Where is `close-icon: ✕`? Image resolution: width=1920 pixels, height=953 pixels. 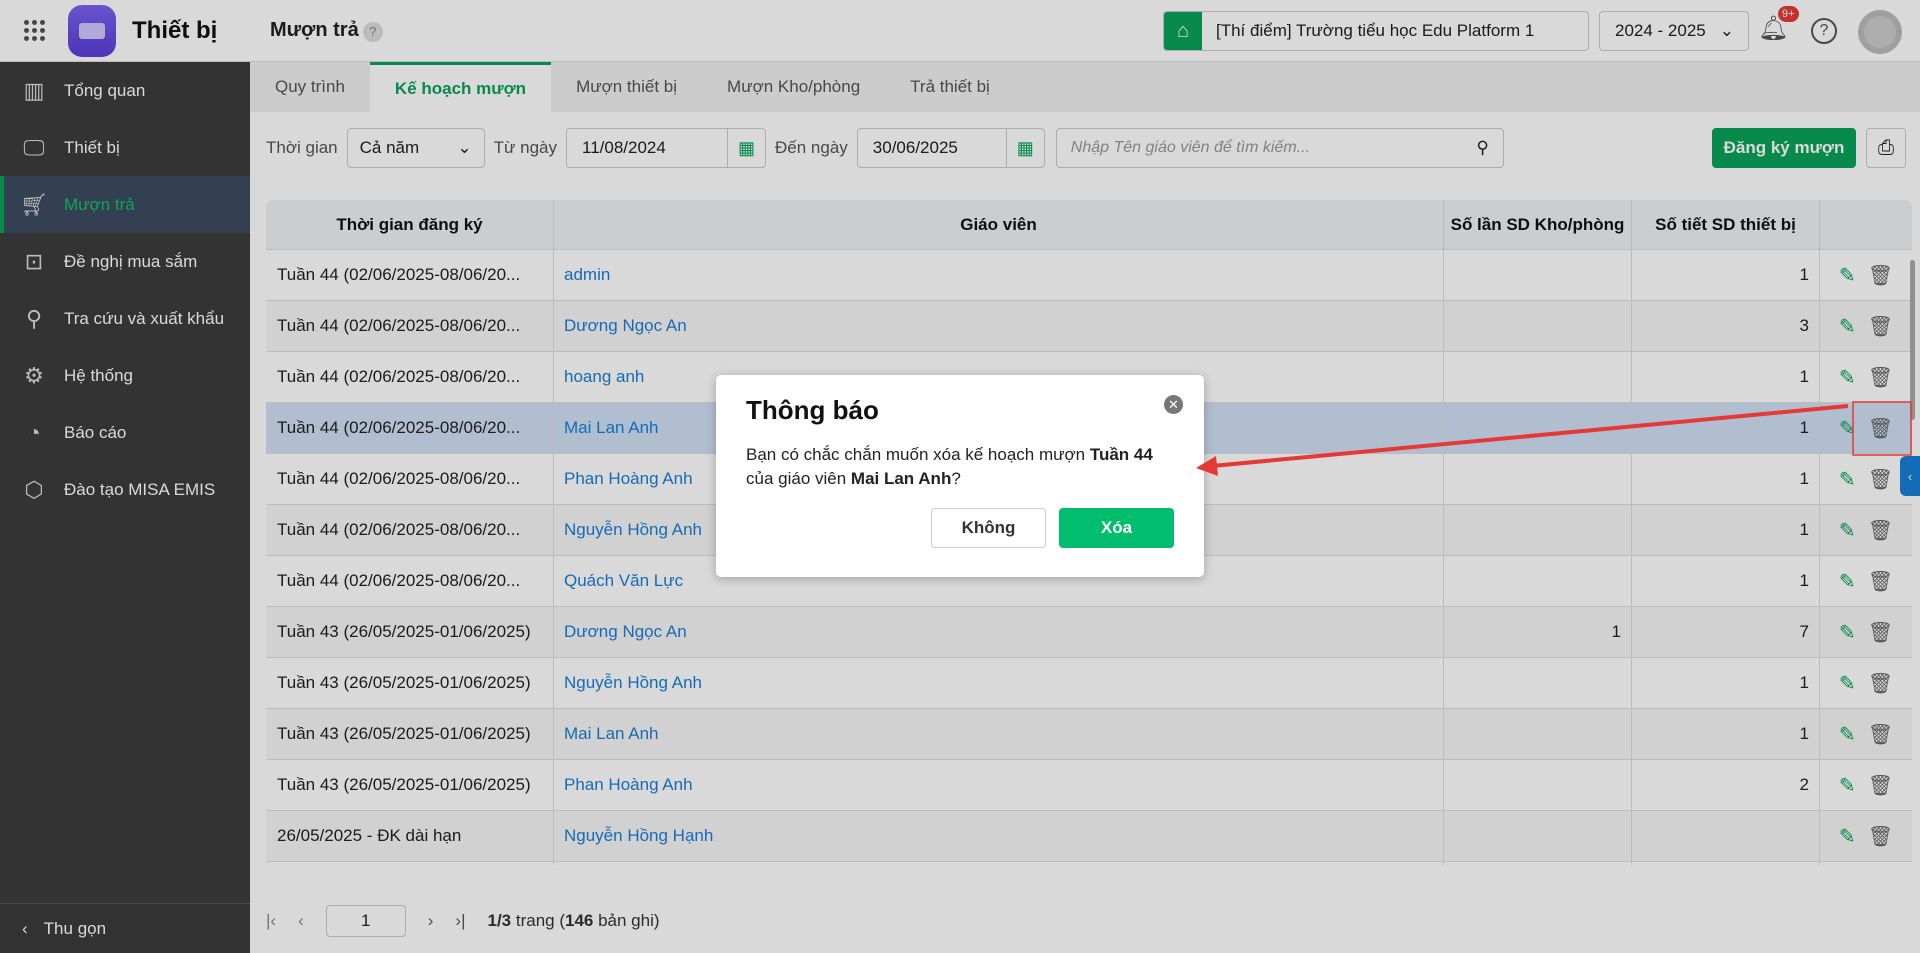
close-icon: ✕ is located at coordinates (1173, 404).